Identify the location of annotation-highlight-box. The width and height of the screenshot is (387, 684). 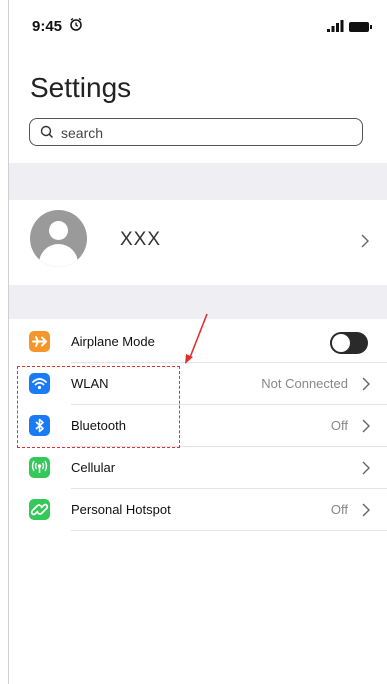
(98, 407).